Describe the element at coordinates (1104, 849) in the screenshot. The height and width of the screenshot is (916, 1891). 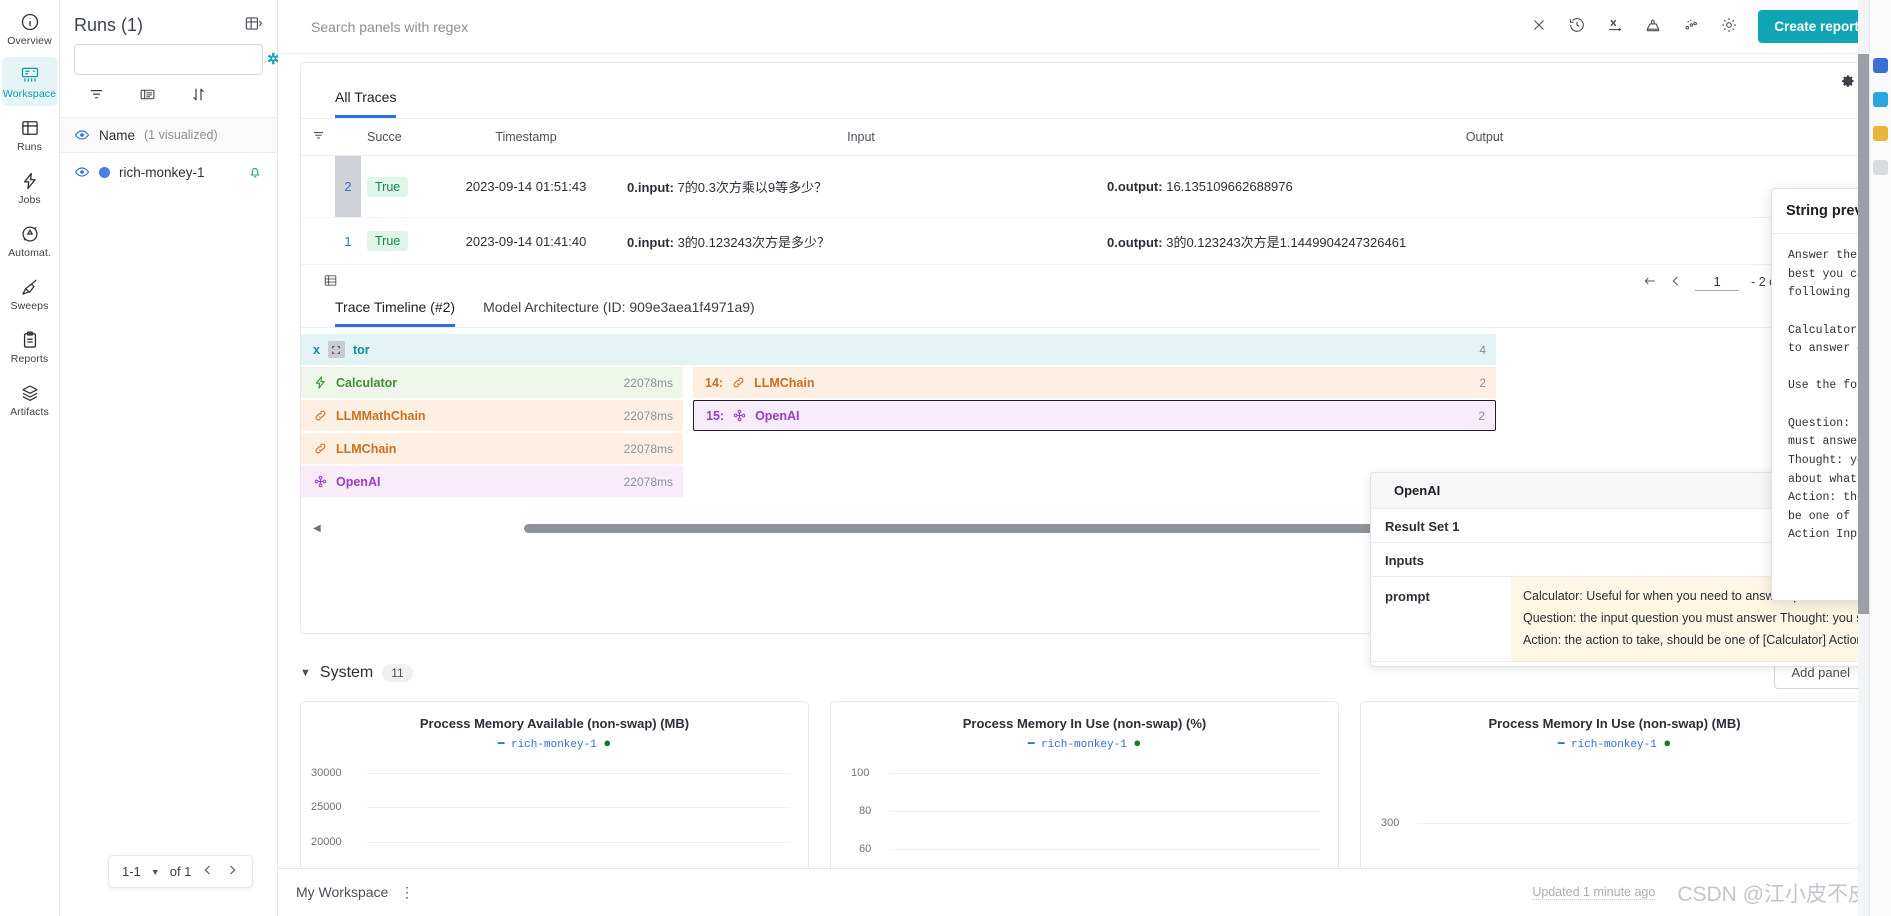
I see `gridline` at that location.